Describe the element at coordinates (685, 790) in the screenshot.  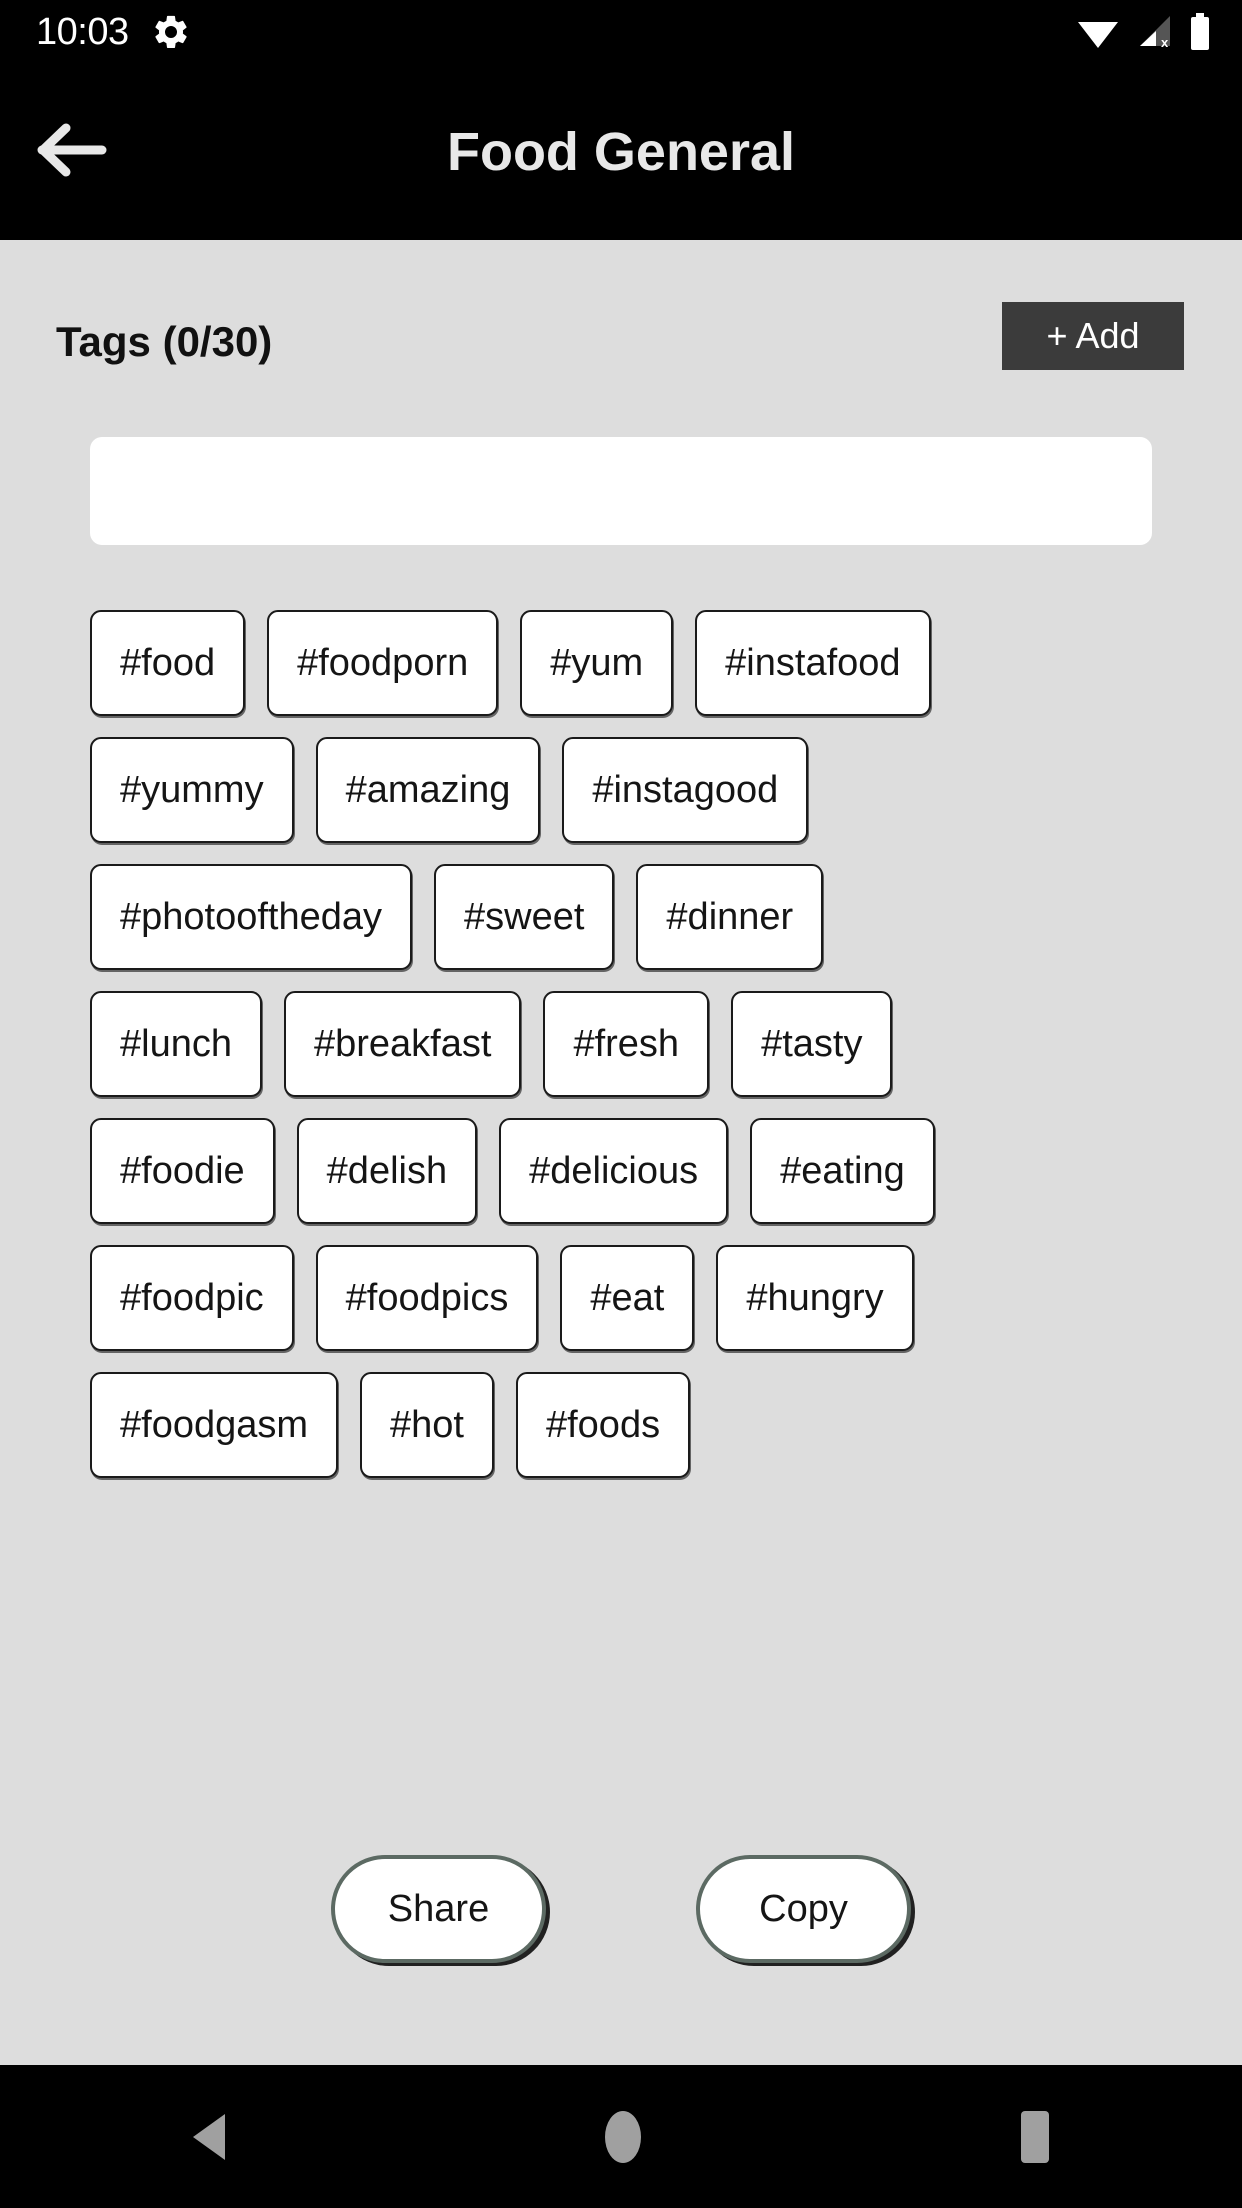
I see `tag-chip: #instagood` at that location.